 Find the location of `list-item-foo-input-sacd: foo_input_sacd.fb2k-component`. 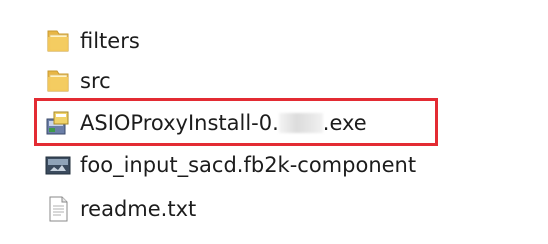

list-item-foo-input-sacd: foo_input_sacd.fb2k-component is located at coordinates (230, 165).